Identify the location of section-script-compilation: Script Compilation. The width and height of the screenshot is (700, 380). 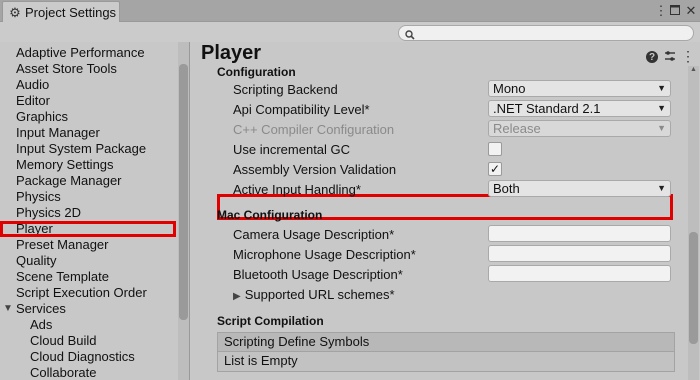
(270, 321).